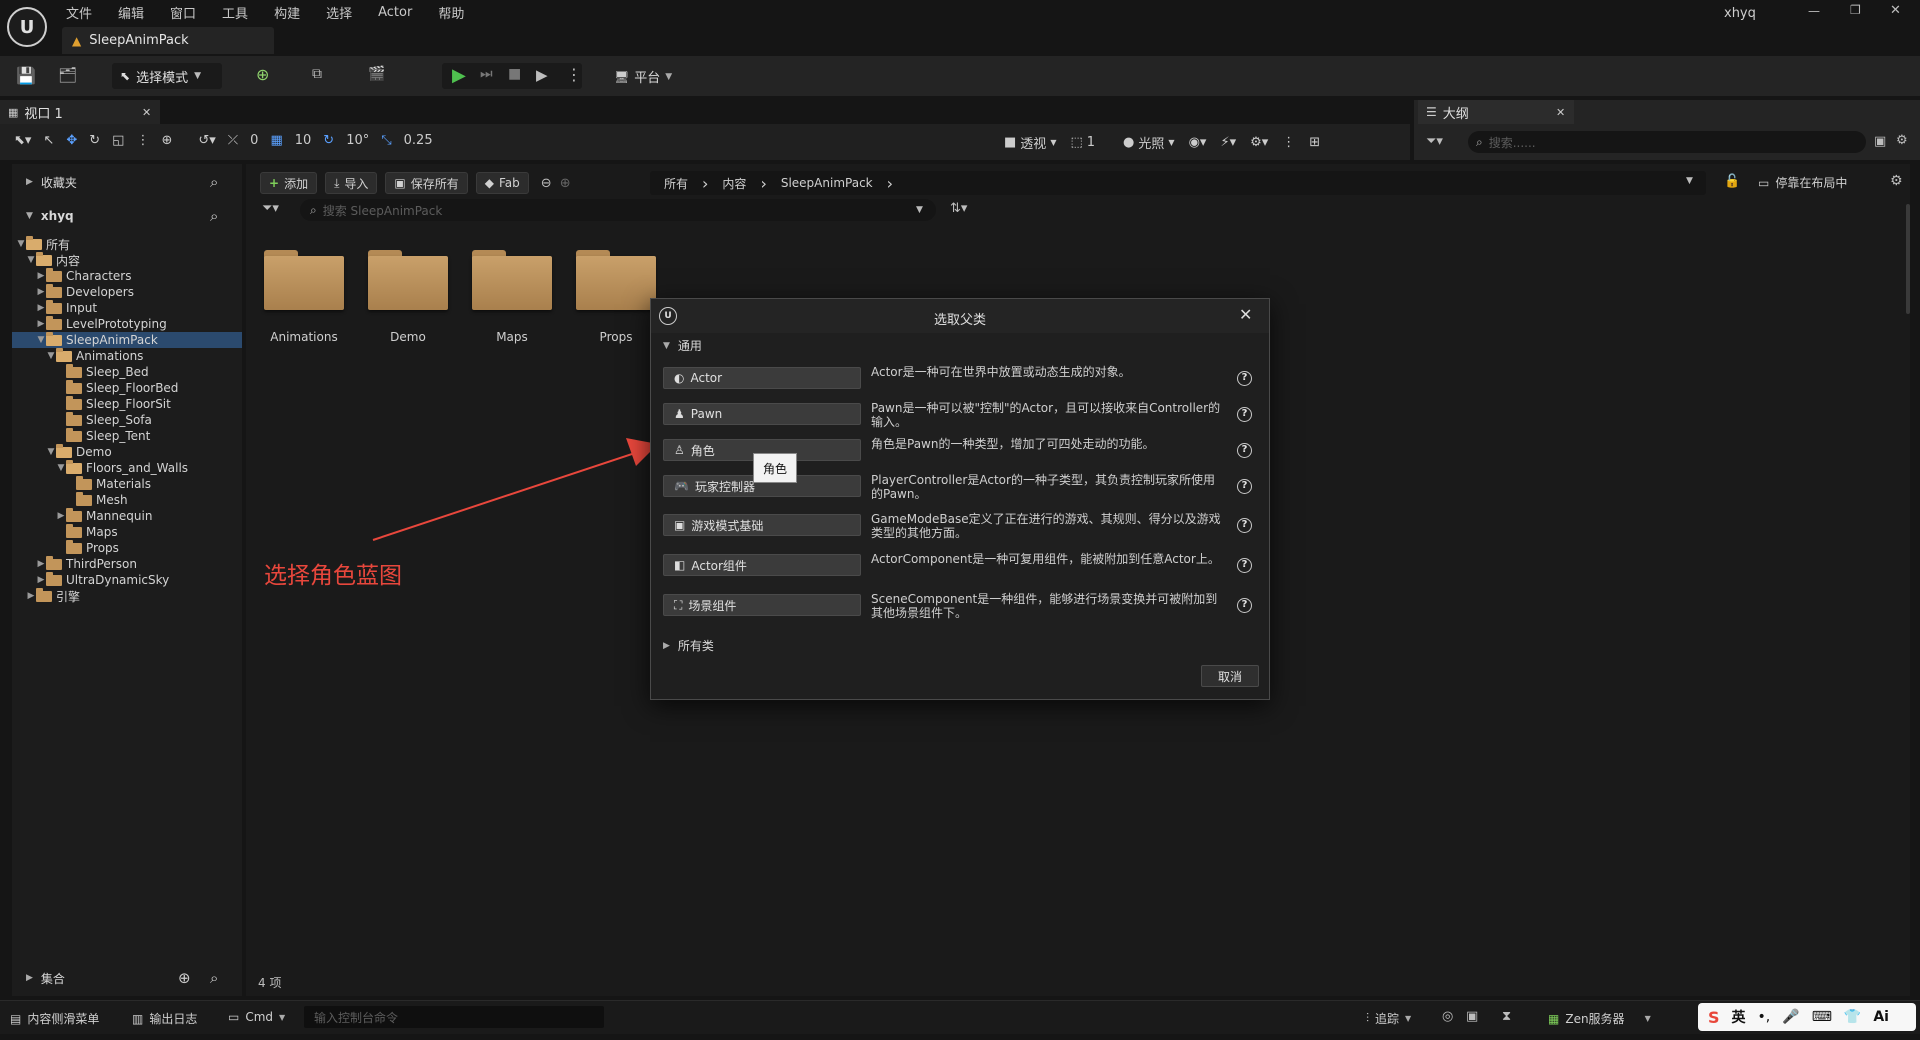  What do you see at coordinates (339, 12) in the screenshot?
I see `menu-item: 选择` at bounding box center [339, 12].